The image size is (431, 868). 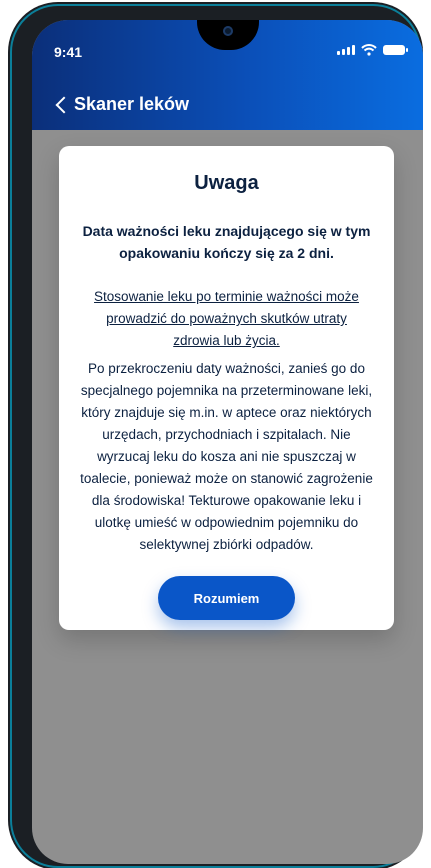 What do you see at coordinates (132, 104) in the screenshot?
I see `page-title: Skaner leków` at bounding box center [132, 104].